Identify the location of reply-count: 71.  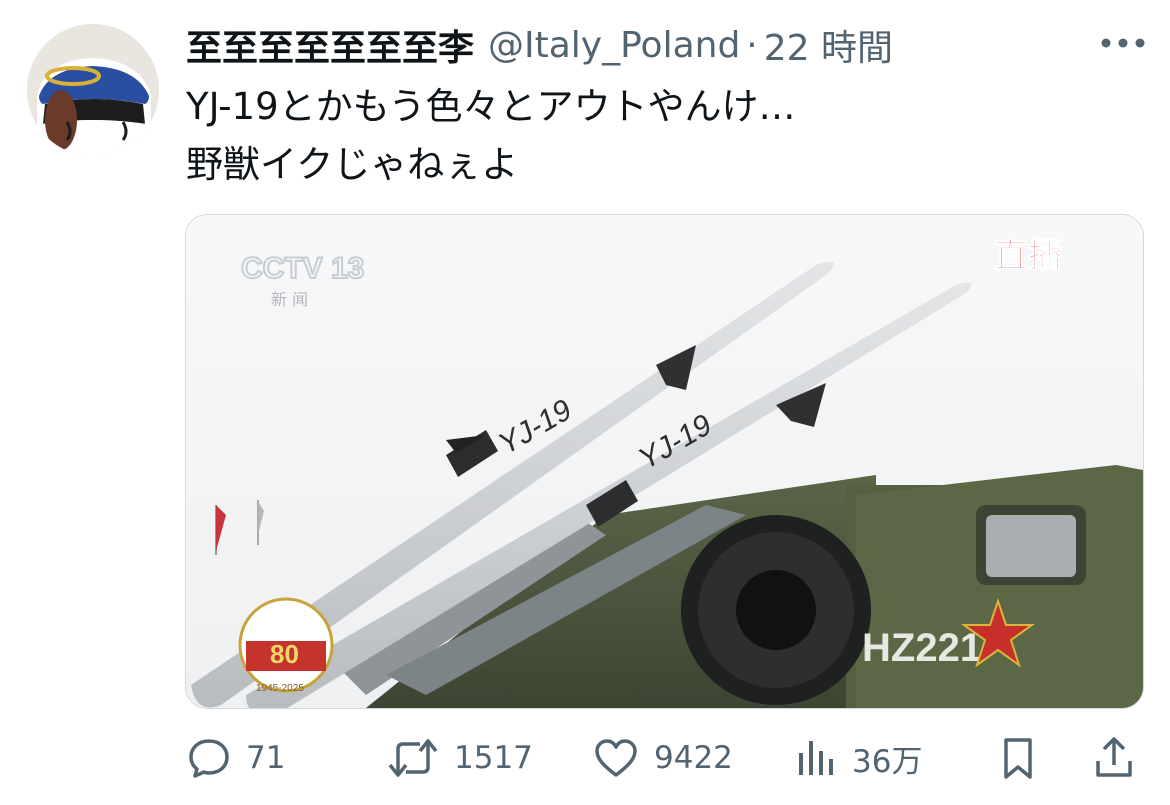
(266, 758).